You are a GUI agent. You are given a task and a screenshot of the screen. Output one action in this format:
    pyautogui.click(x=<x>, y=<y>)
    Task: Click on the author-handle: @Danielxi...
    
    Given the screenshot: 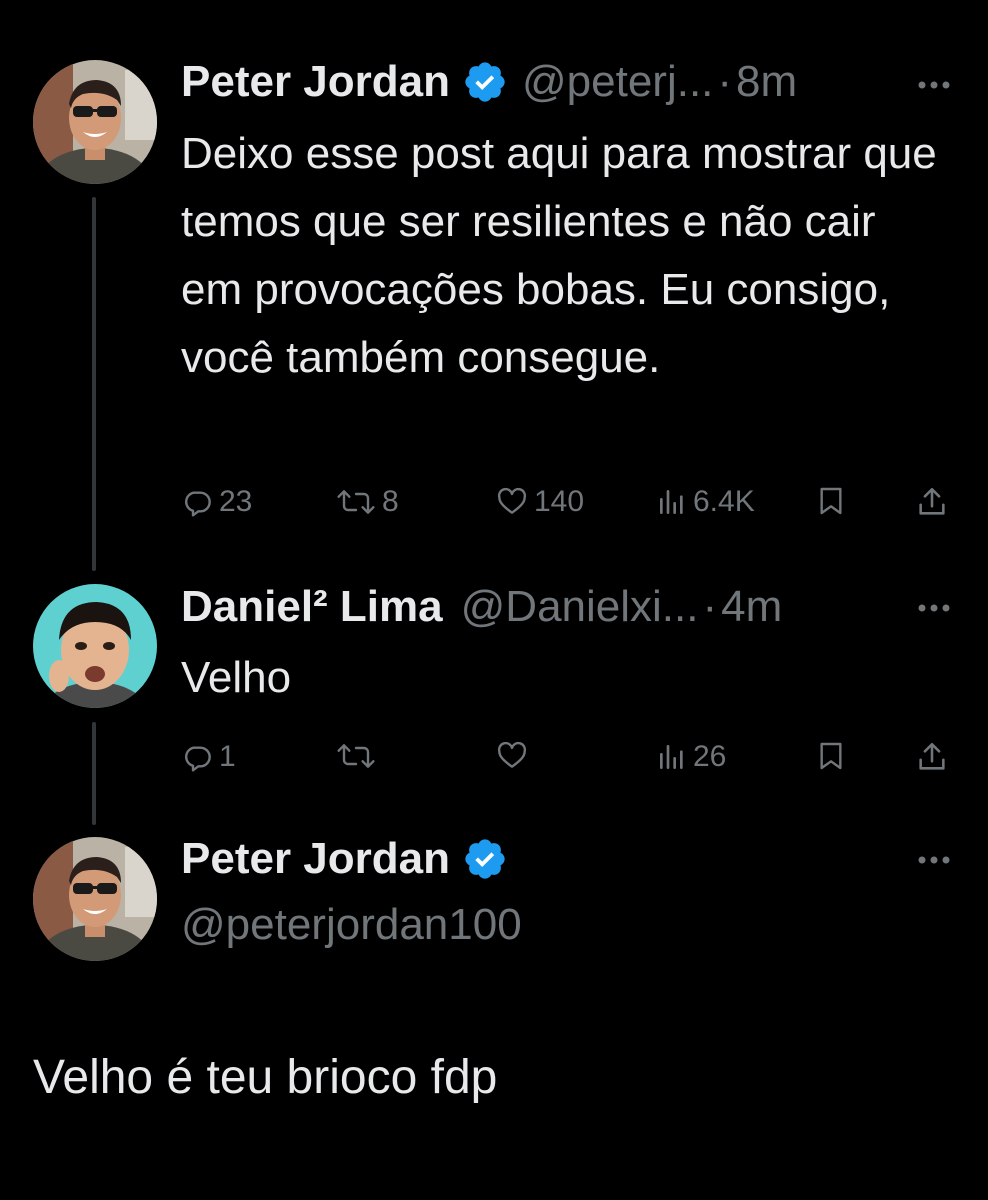 What is the action you would take?
    pyautogui.click(x=580, y=607)
    